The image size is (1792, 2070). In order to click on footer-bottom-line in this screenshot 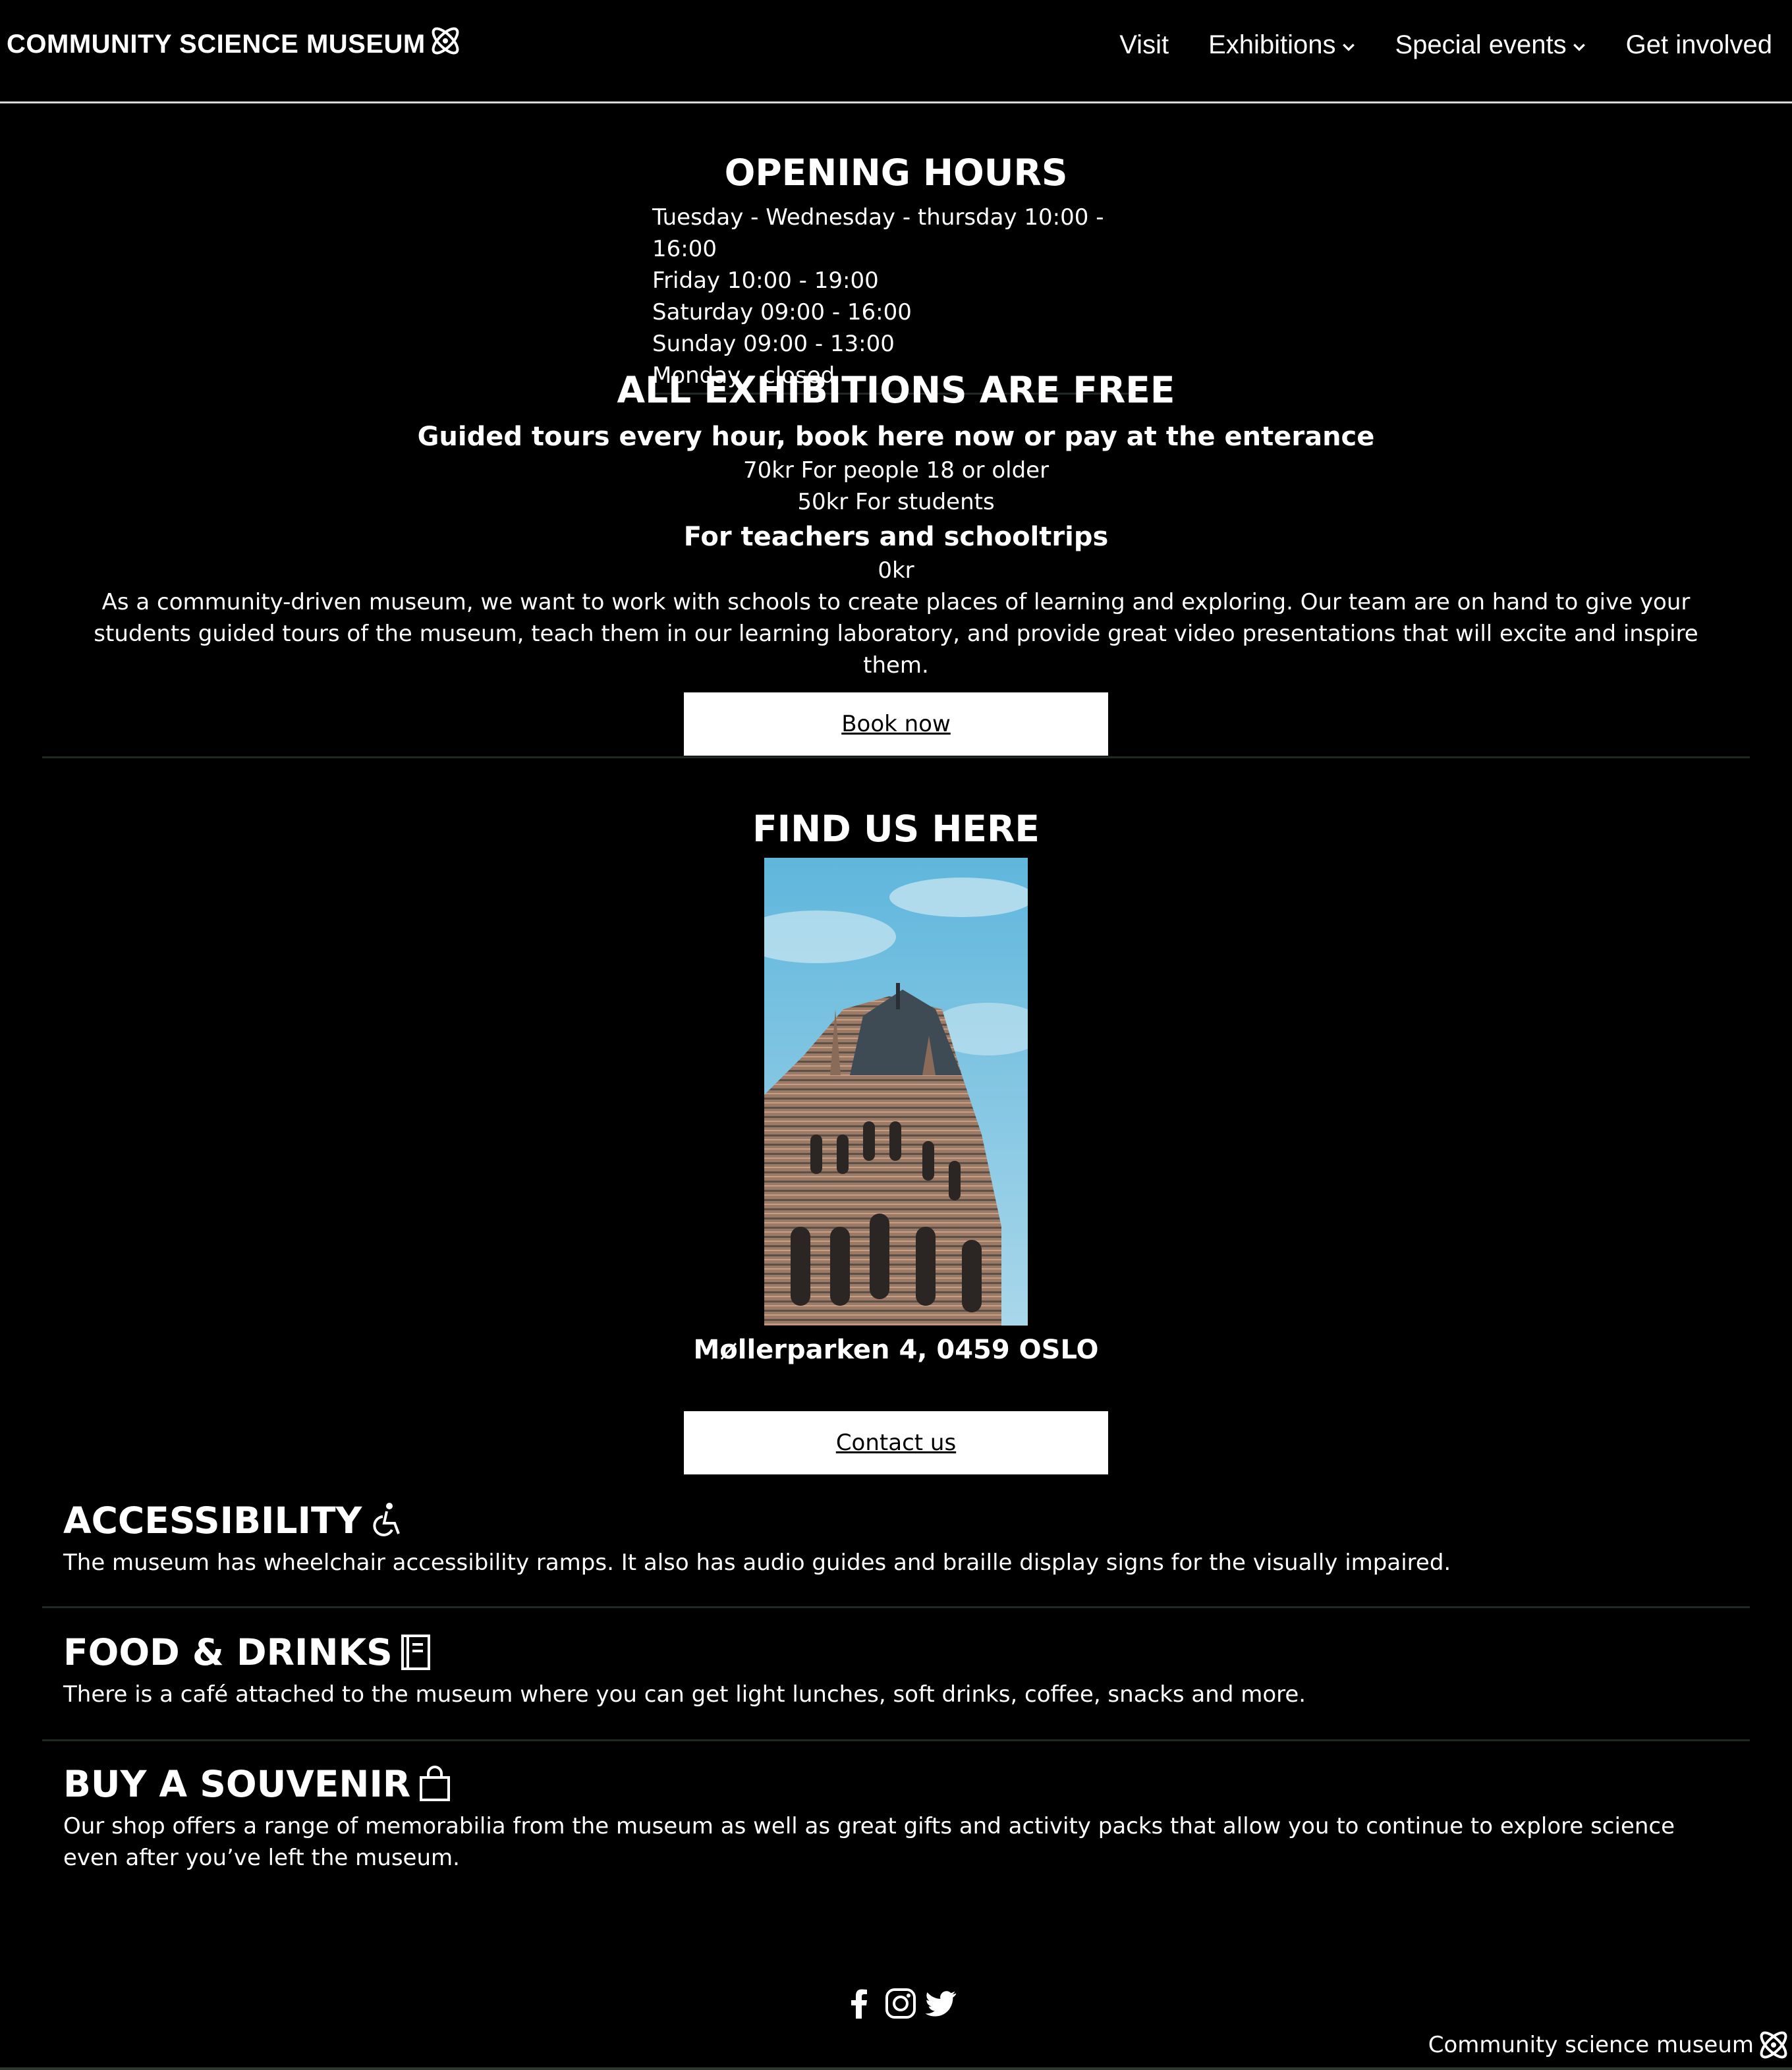, I will do `click(896, 2068)`.